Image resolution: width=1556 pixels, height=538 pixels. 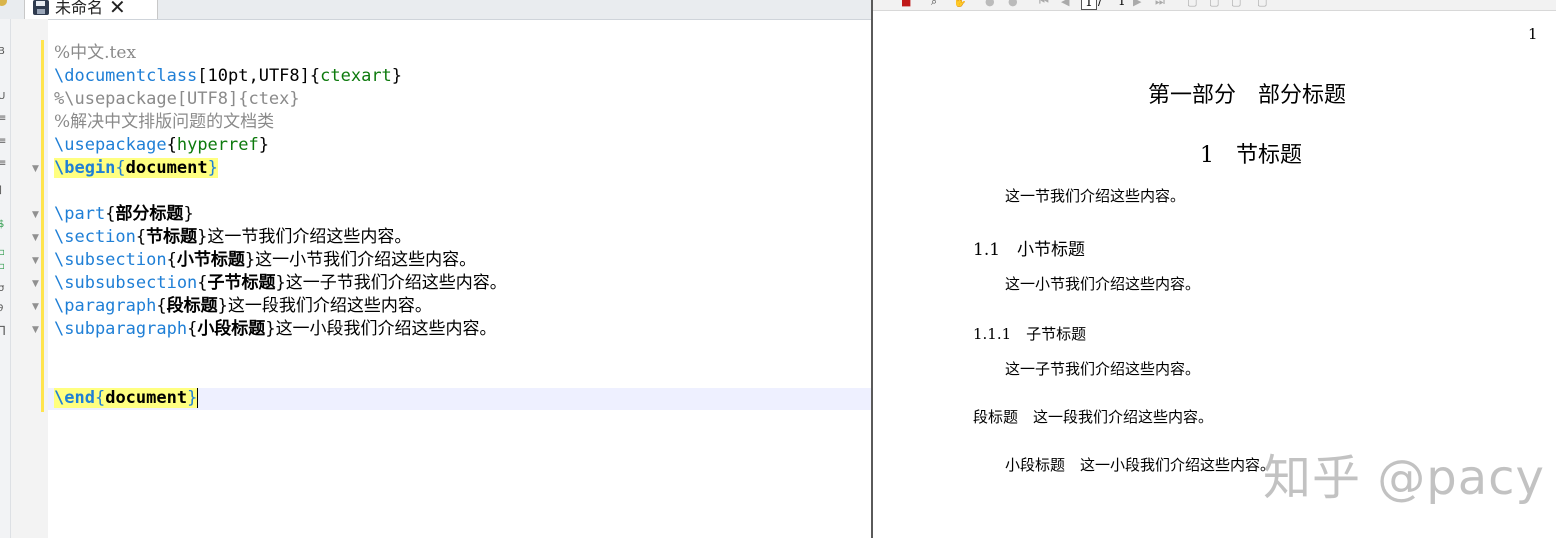 I want to click on align-left-icon: ≡, so click(x=4, y=119).